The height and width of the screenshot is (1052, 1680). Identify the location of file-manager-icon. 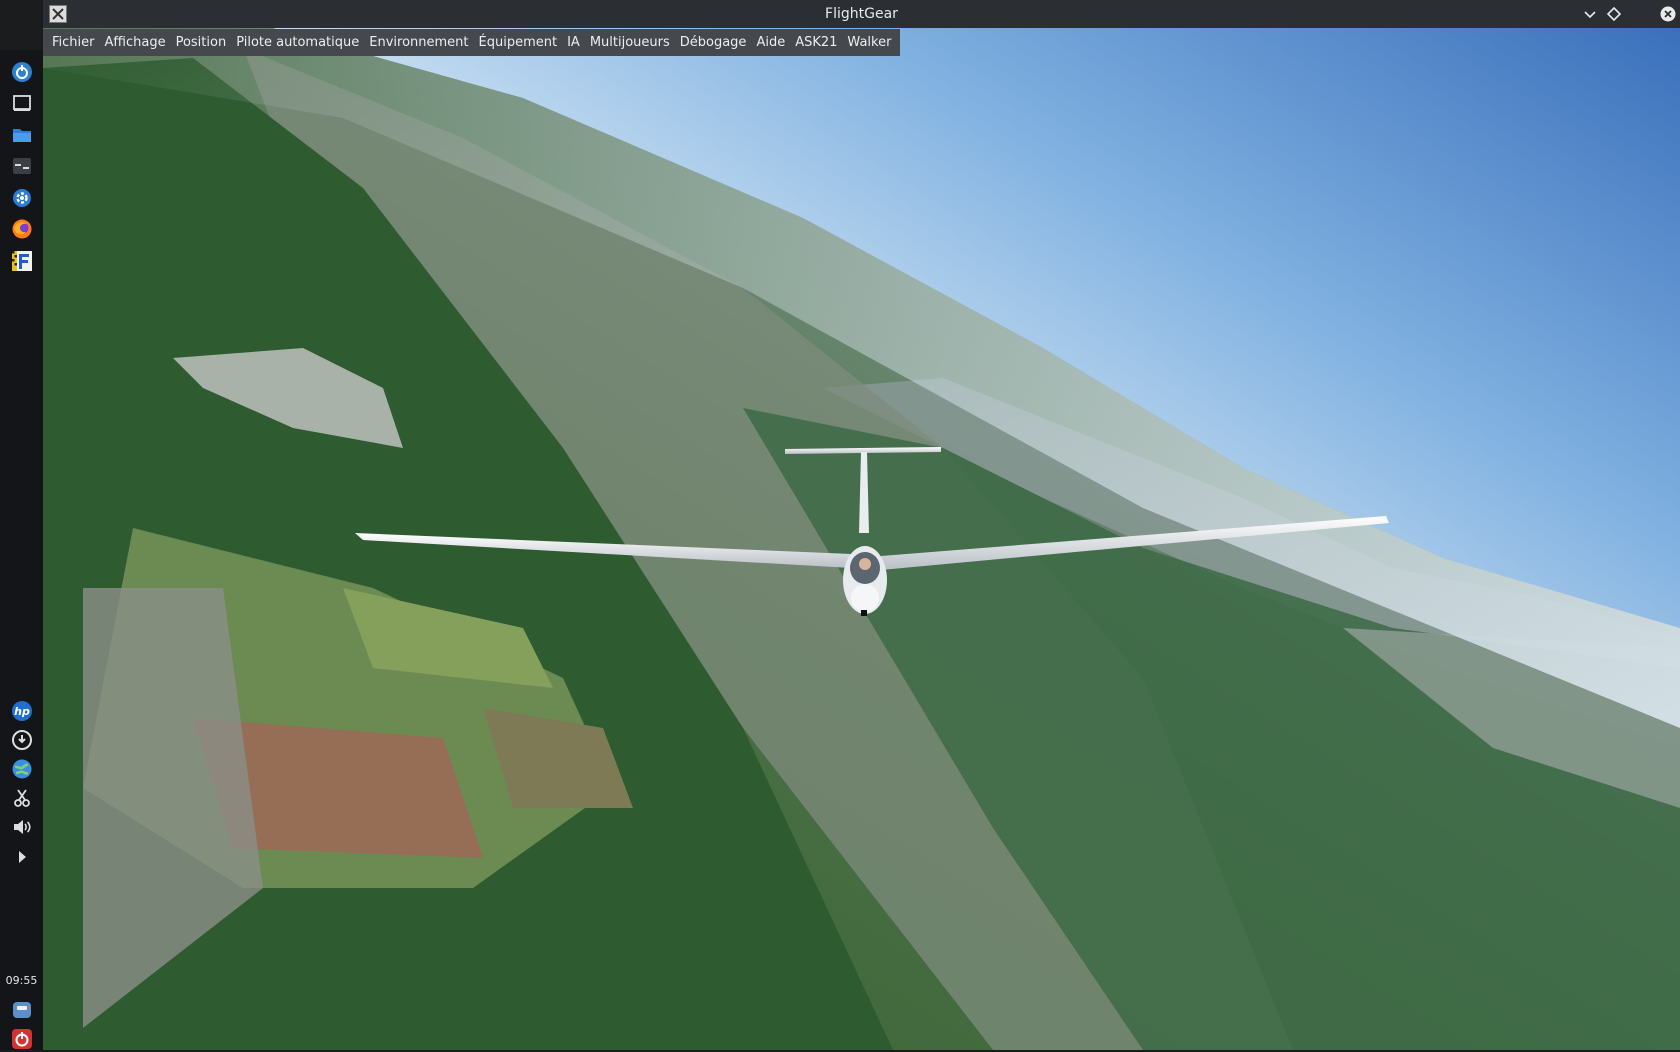
(22, 135).